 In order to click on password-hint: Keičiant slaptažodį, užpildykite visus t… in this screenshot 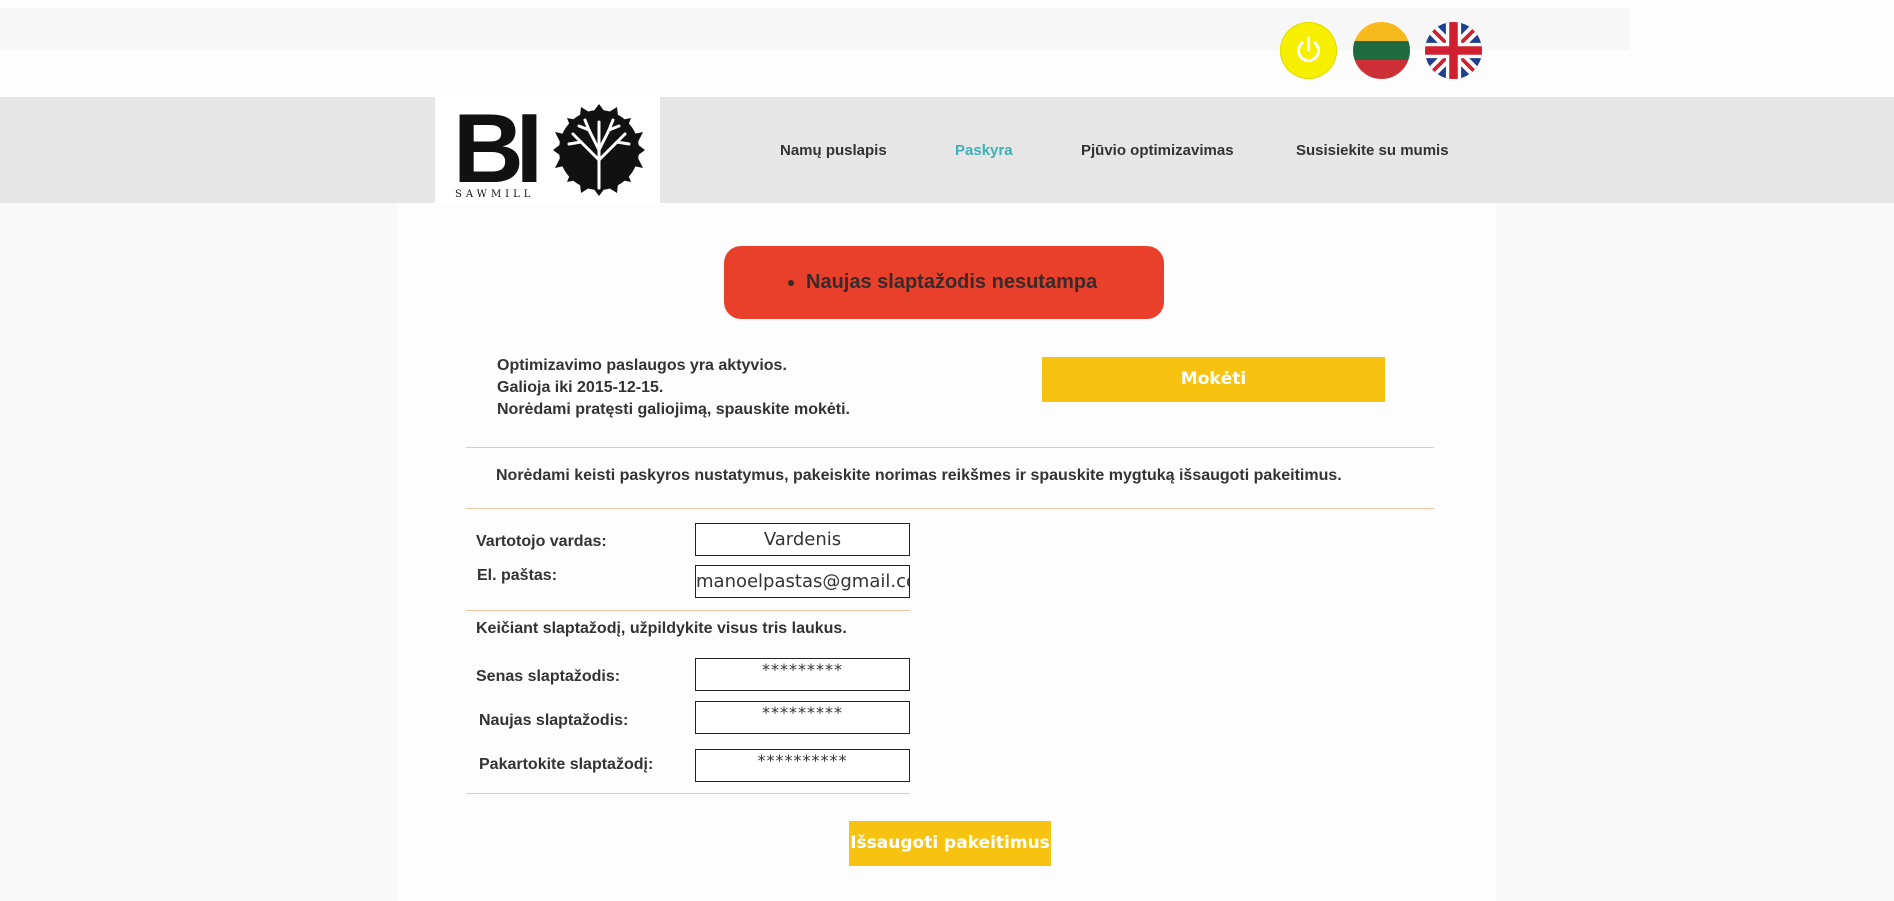, I will do `click(661, 628)`.